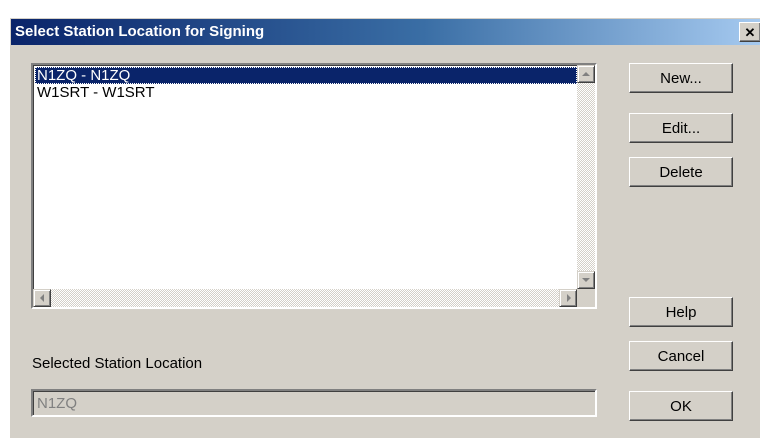 The height and width of the screenshot is (438, 760). I want to click on scroll-down-icon, so click(586, 280).